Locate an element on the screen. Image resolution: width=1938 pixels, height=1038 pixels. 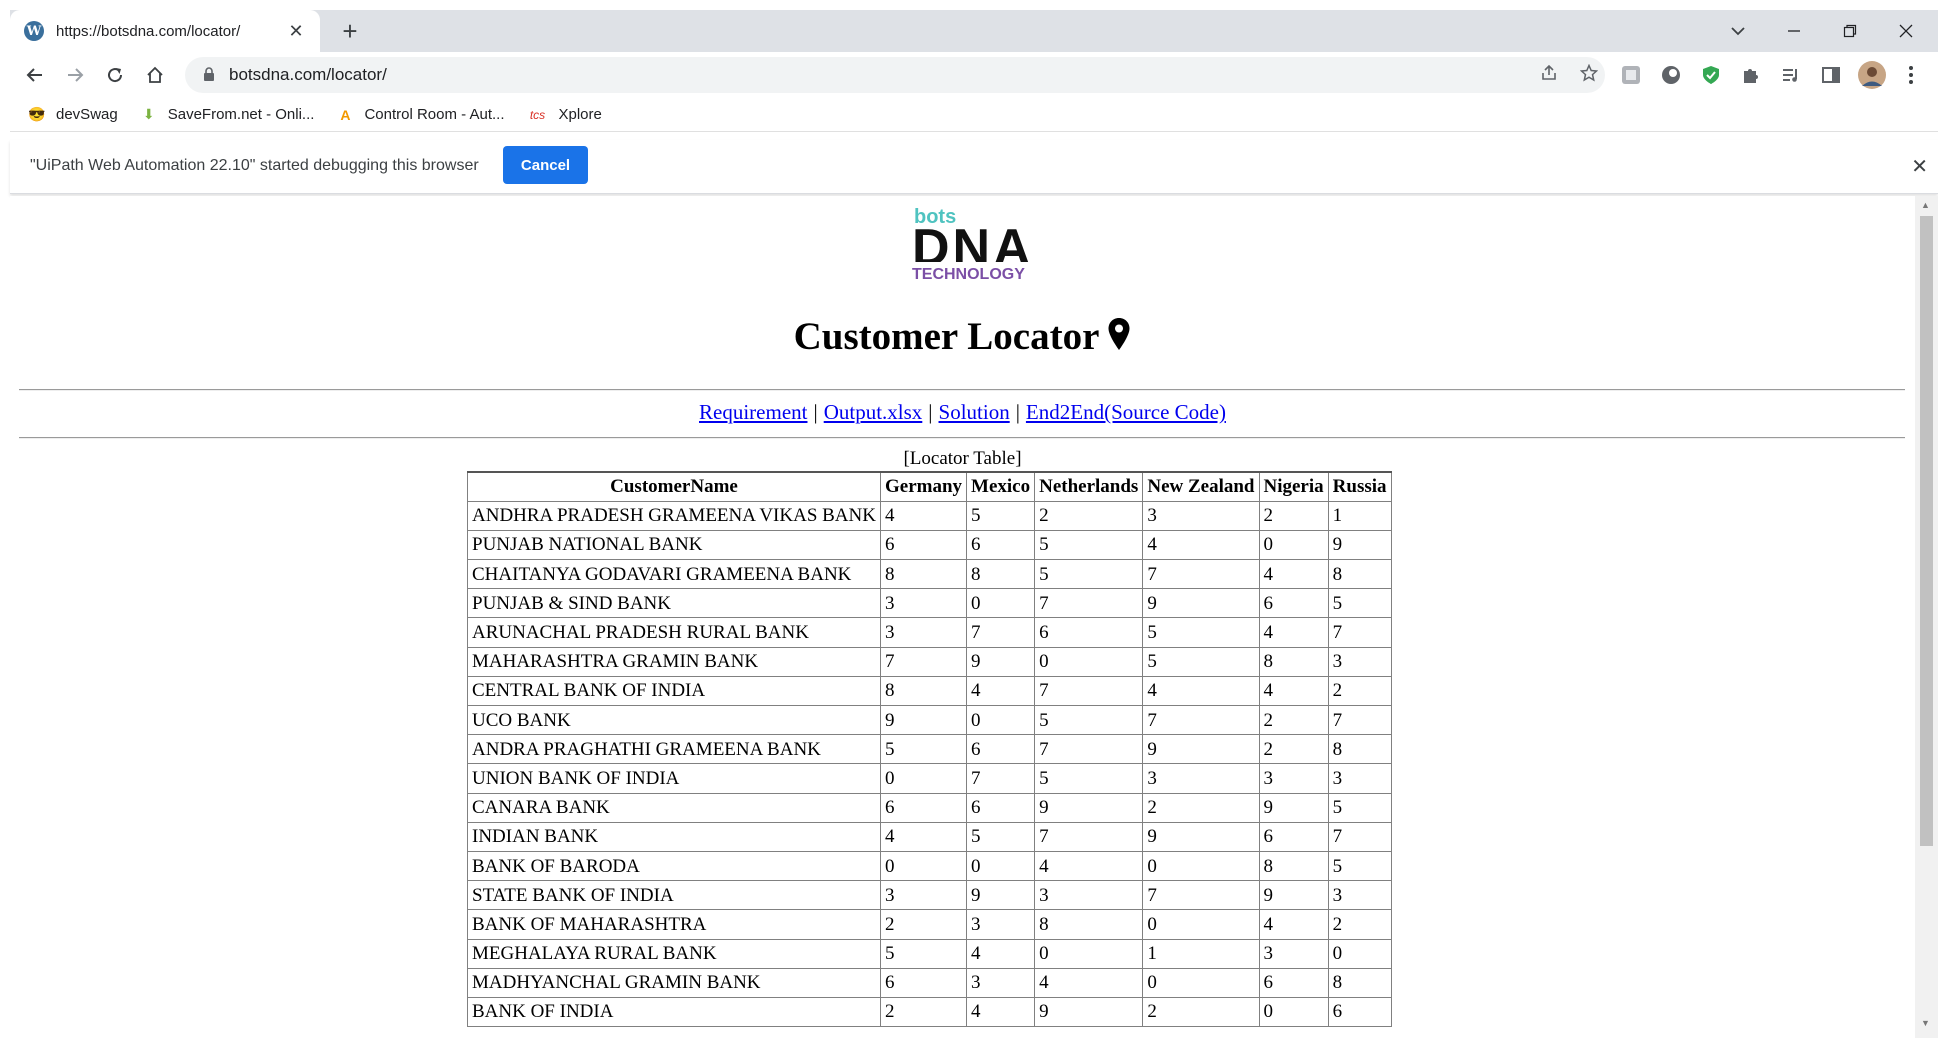
table-caption: [Locator Table] is located at coordinates (962, 458).